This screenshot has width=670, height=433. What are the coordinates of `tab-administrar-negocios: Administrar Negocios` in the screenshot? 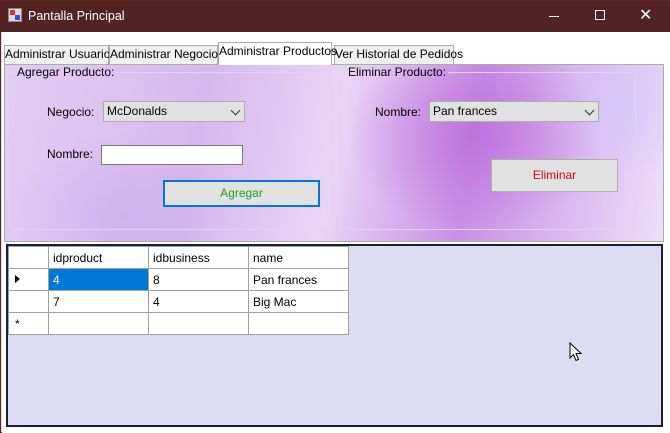 It's located at (166, 54).